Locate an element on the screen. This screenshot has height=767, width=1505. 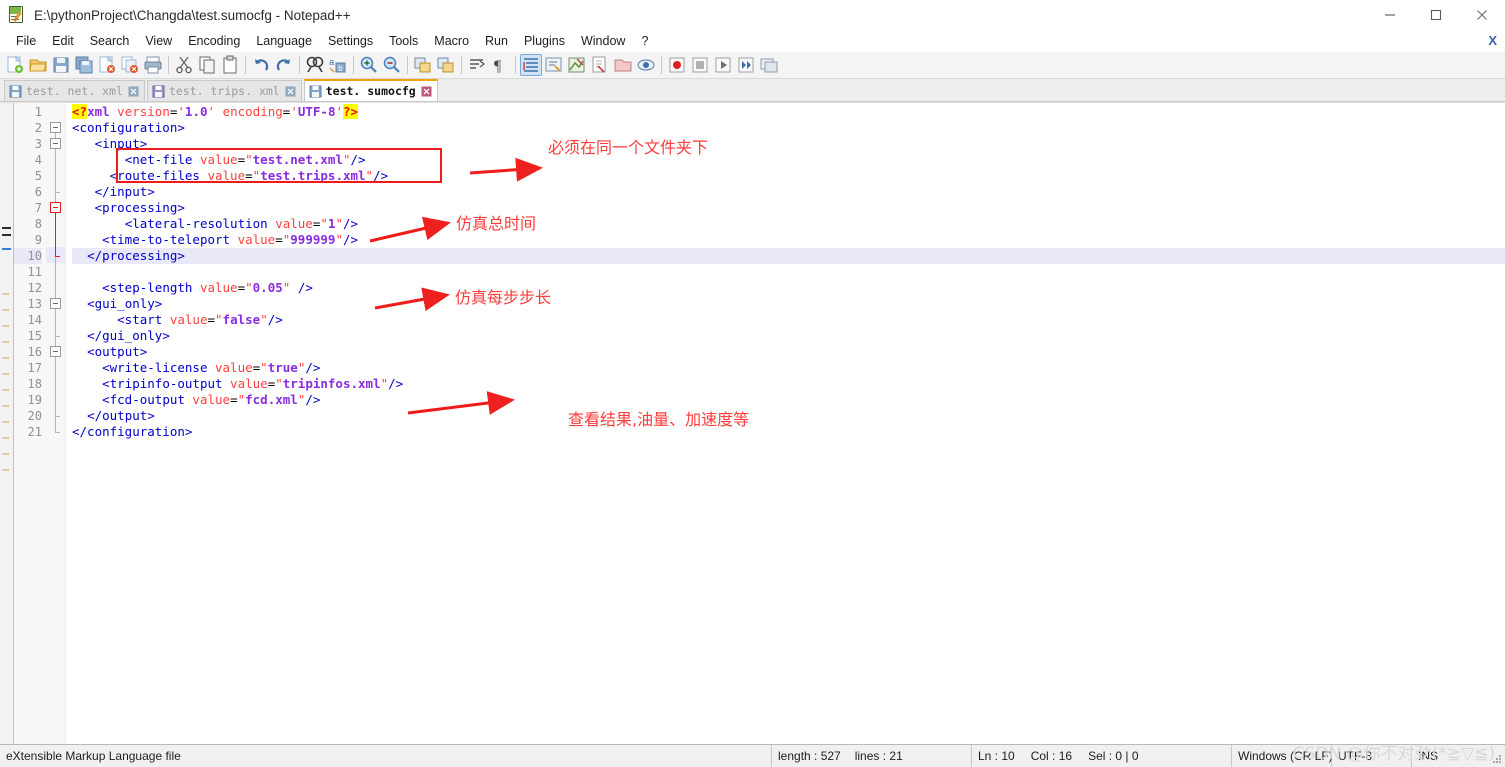
code-line: </gui_only> is located at coordinates (788, 336).